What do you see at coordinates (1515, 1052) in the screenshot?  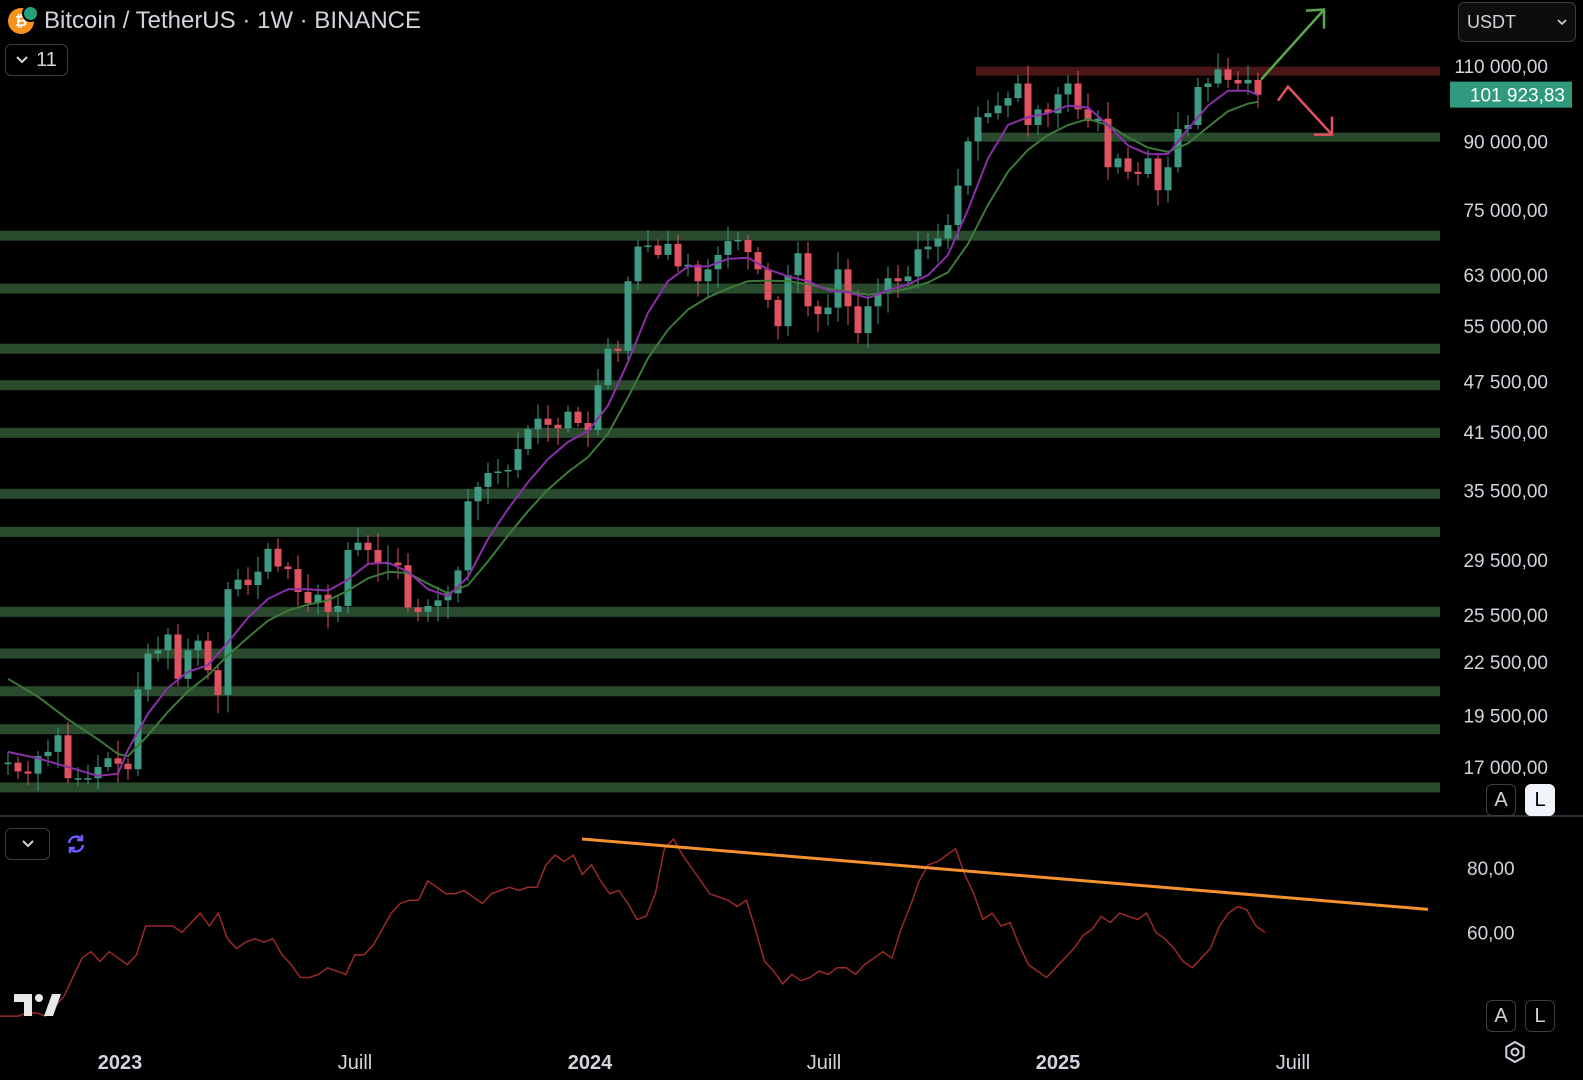 I see `settings-gear-icon` at bounding box center [1515, 1052].